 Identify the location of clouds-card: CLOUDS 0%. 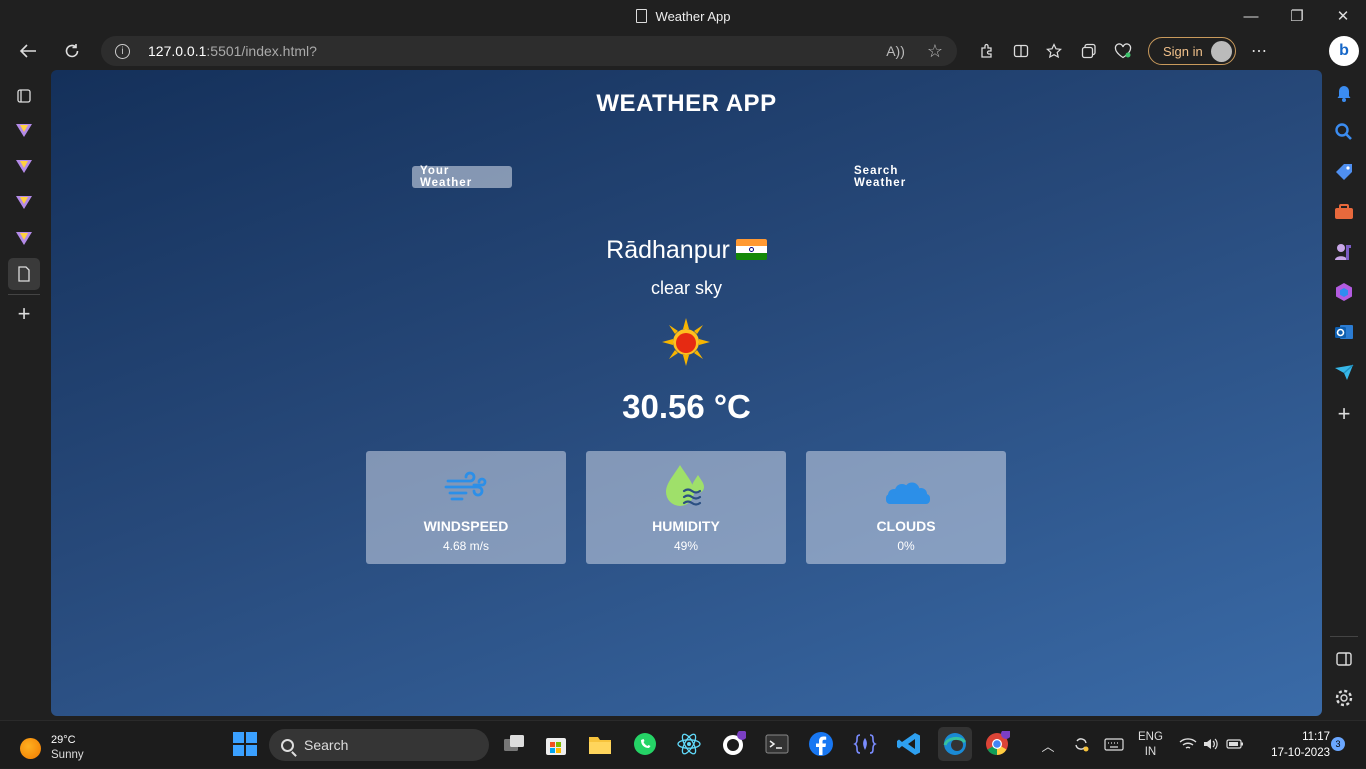
(906, 507).